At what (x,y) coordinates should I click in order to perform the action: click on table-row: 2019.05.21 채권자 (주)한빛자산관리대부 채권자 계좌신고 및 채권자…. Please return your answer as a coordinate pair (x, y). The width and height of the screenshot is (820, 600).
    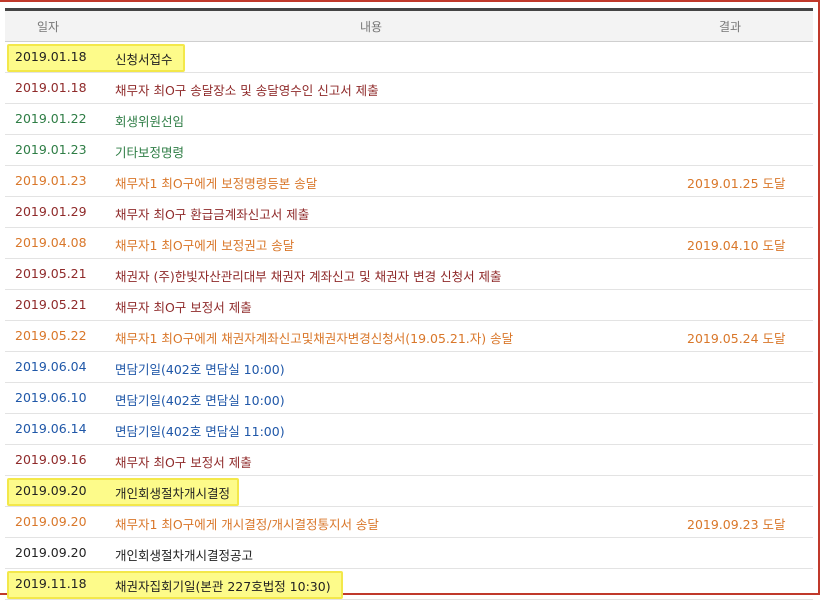
    Looking at the image, I should click on (409, 274).